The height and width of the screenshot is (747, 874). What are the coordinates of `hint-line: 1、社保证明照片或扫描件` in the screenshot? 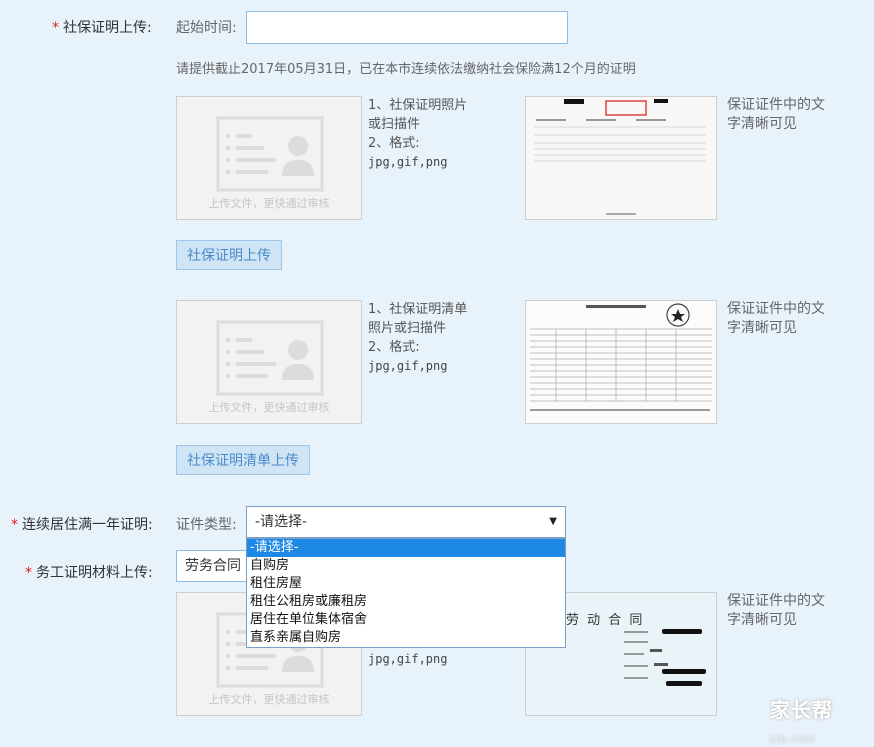 It's located at (418, 115).